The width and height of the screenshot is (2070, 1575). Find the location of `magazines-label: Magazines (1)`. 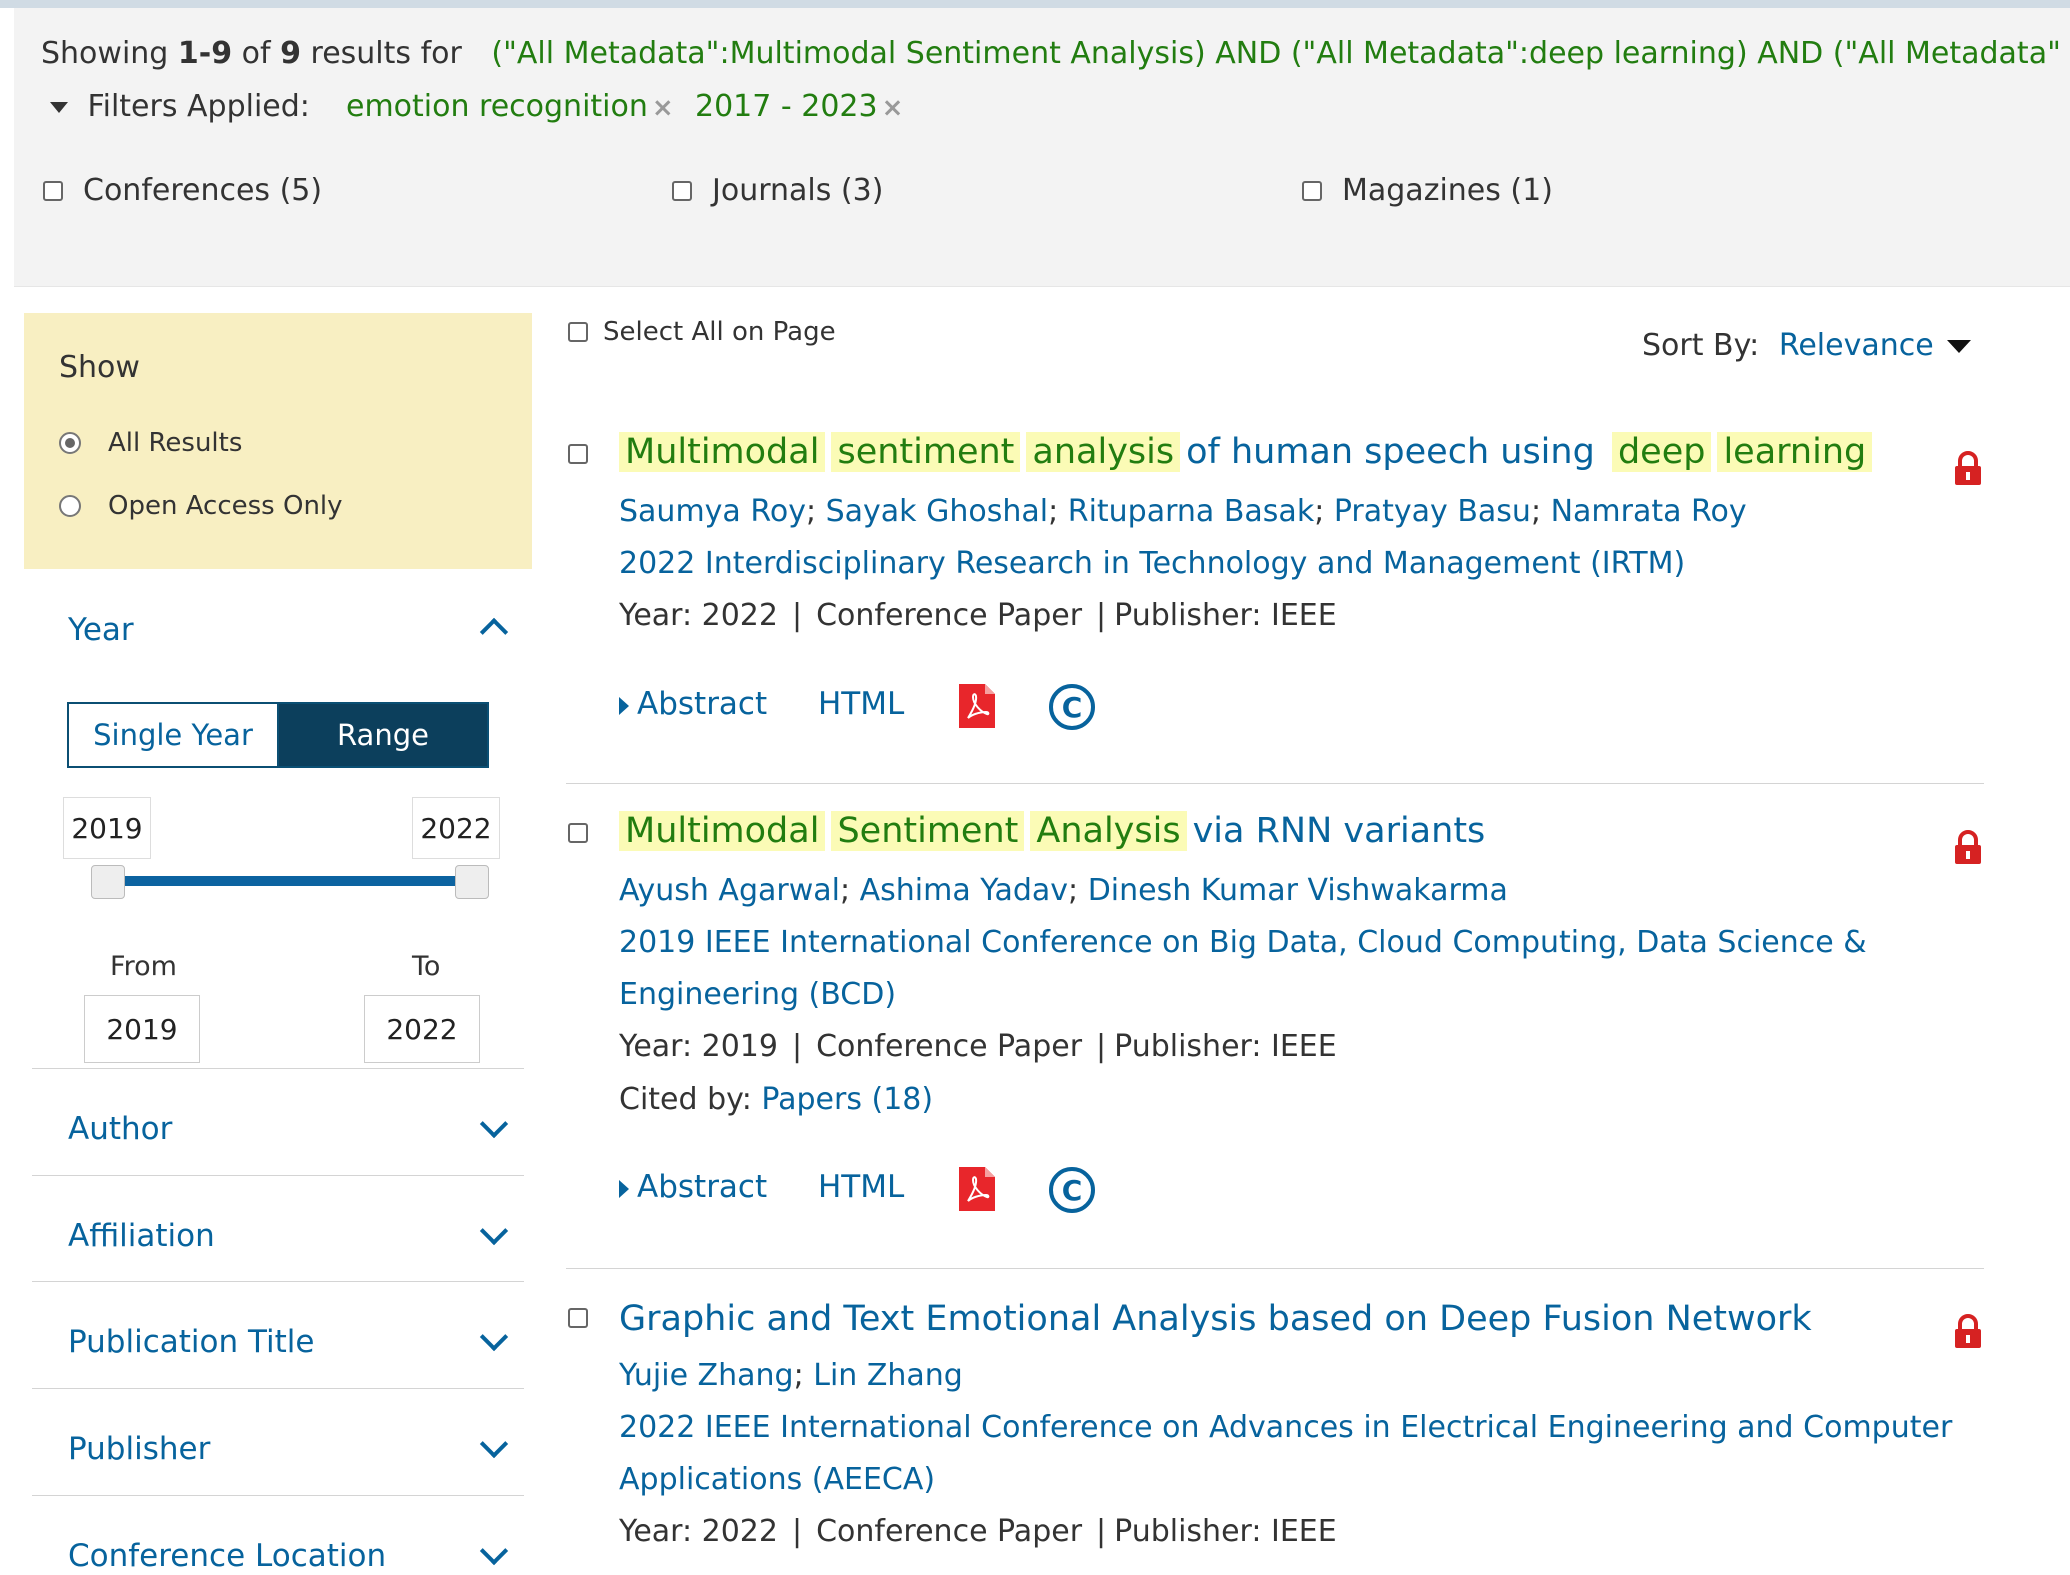

magazines-label: Magazines (1) is located at coordinates (1447, 190).